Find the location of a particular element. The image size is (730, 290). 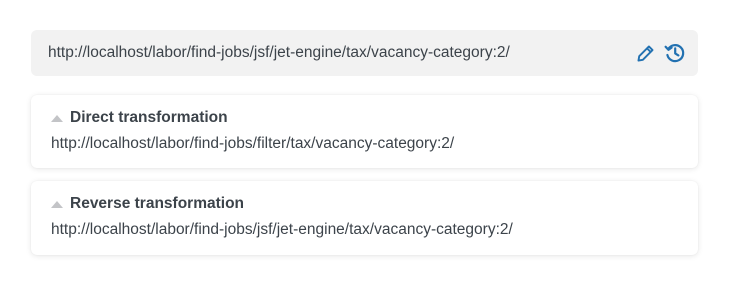

pencil-icon is located at coordinates (645, 53).